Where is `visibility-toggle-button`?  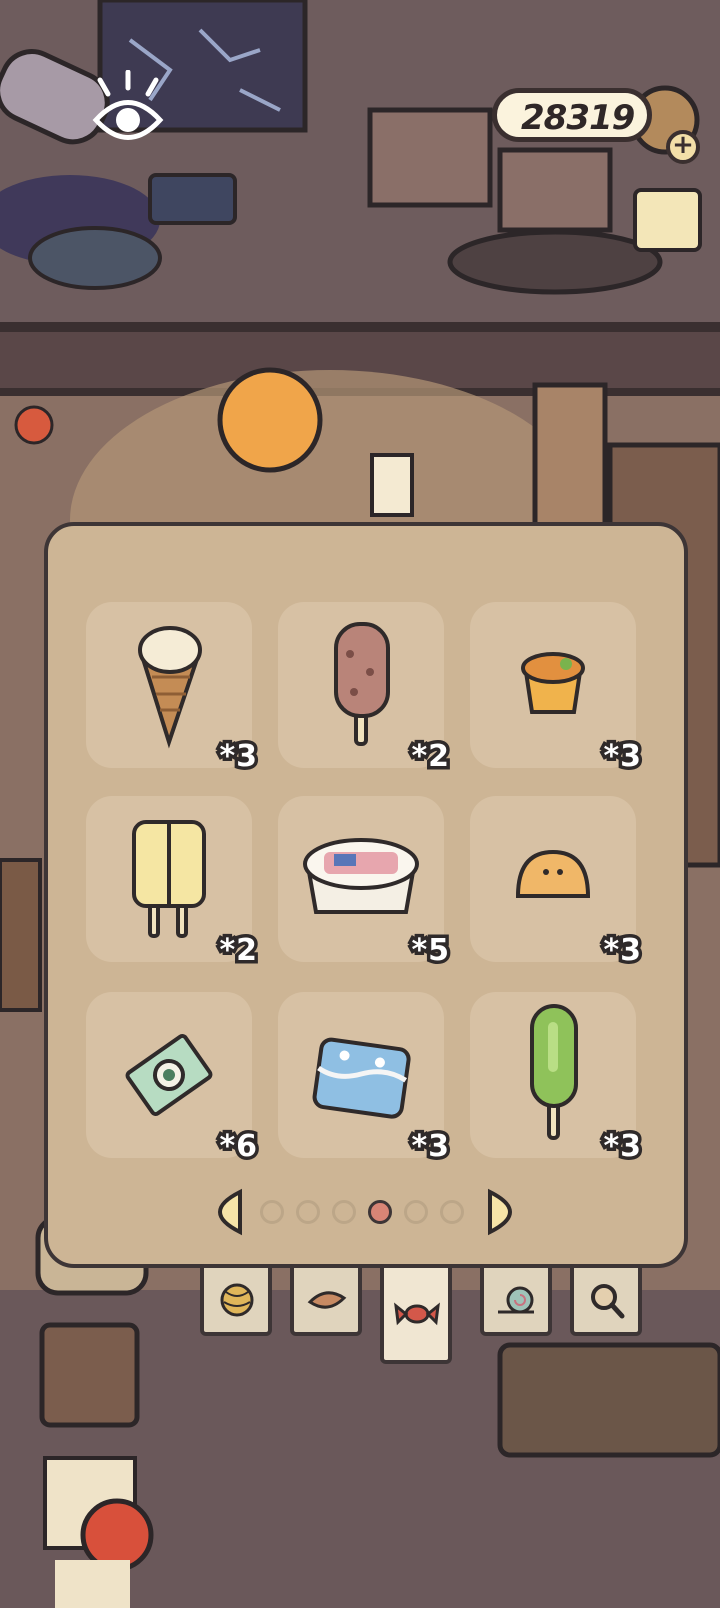 visibility-toggle-button is located at coordinates (128, 111).